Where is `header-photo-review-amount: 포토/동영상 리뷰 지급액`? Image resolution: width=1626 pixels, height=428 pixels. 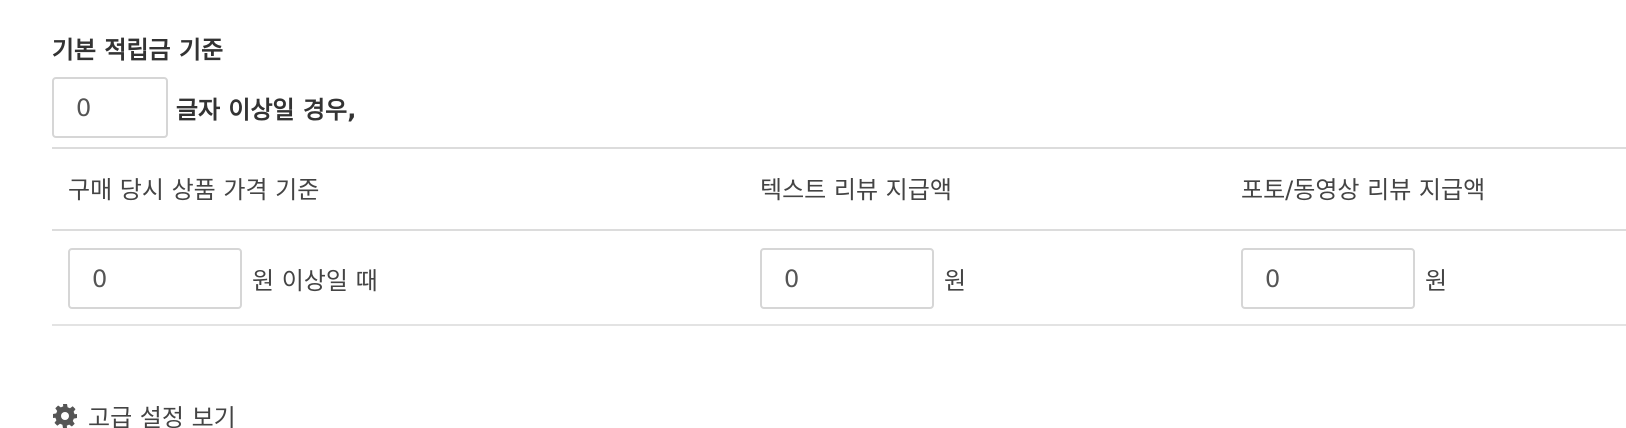
header-photo-review-amount: 포토/동영상 리뷰 지급액 is located at coordinates (1363, 190).